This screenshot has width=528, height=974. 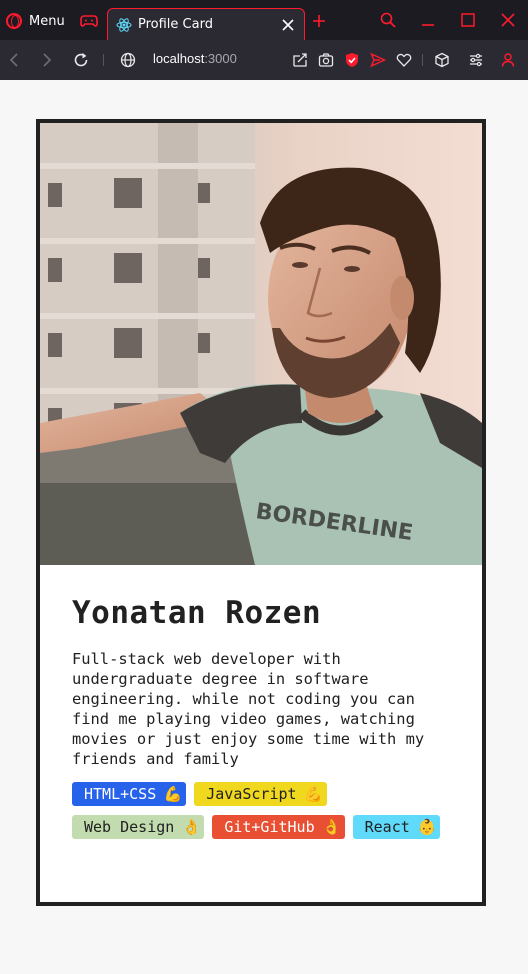 I want to click on opera-logo-icon, so click(x=14, y=21).